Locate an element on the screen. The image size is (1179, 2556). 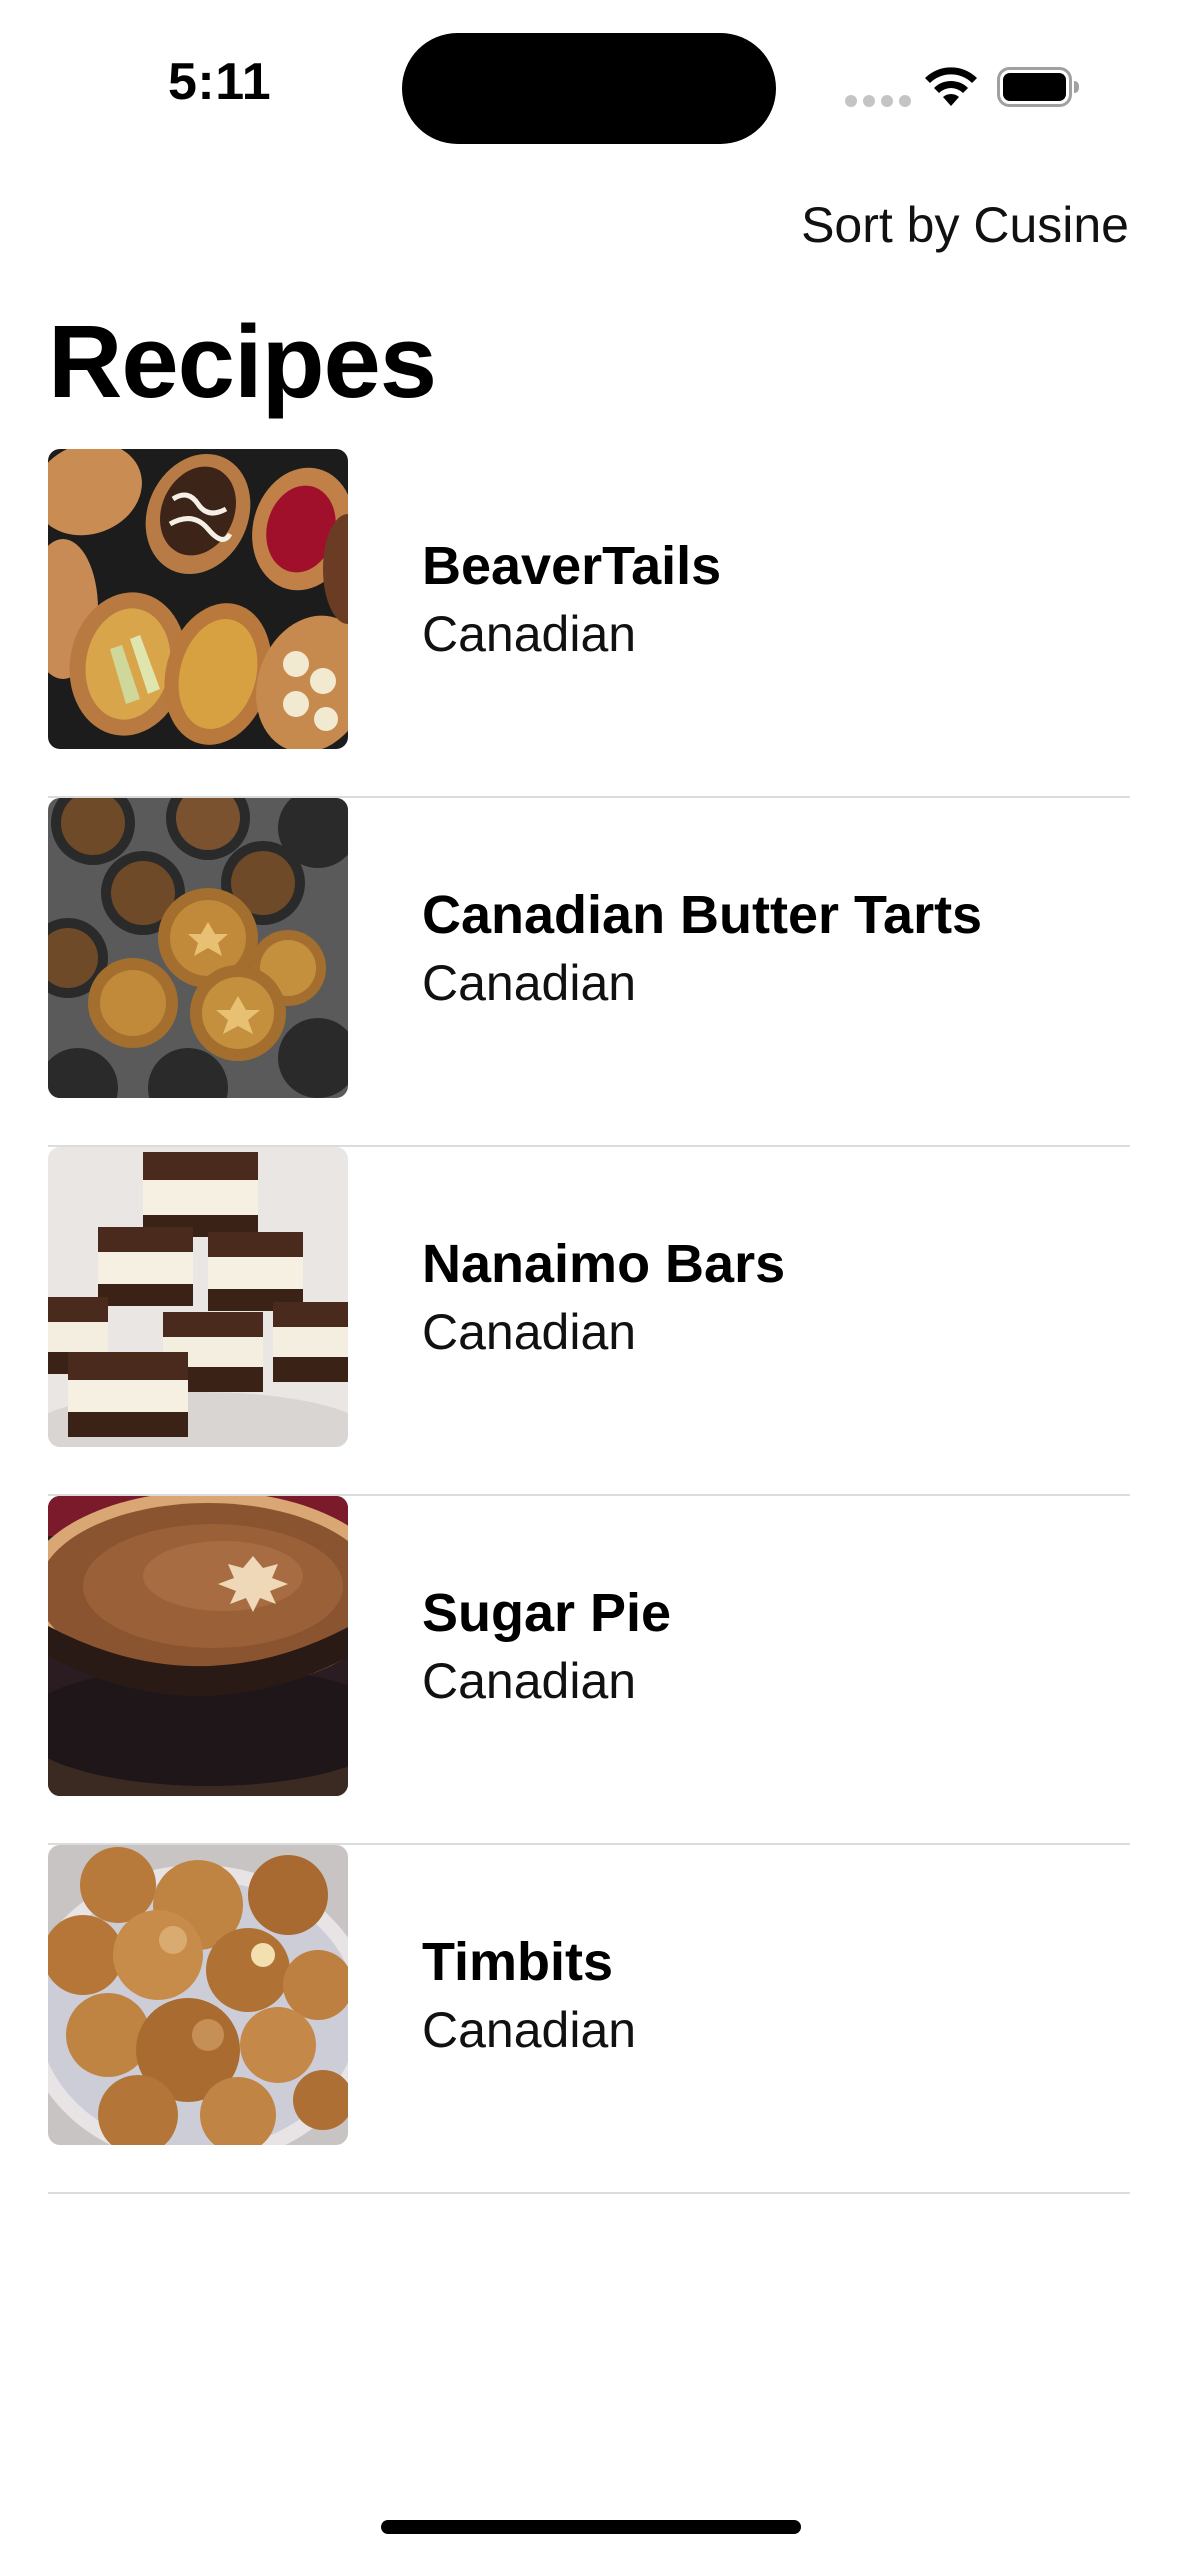
beavertails-photo is located at coordinates (198, 599).